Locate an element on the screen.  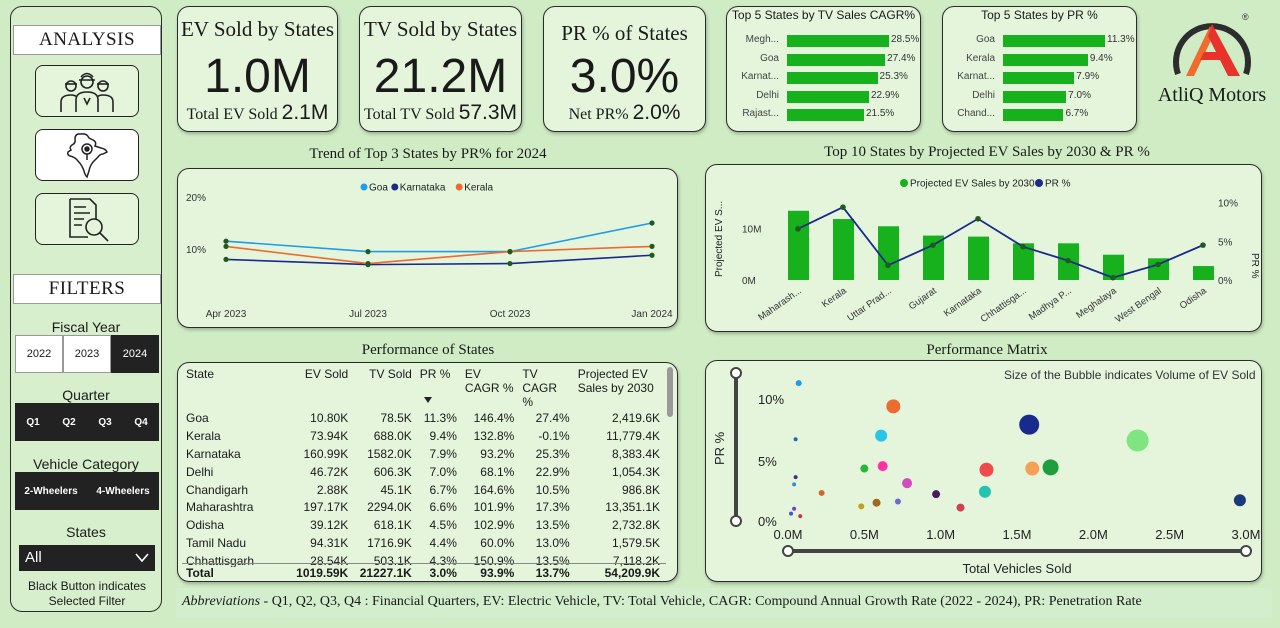
report-nav-button is located at coordinates (87, 219).